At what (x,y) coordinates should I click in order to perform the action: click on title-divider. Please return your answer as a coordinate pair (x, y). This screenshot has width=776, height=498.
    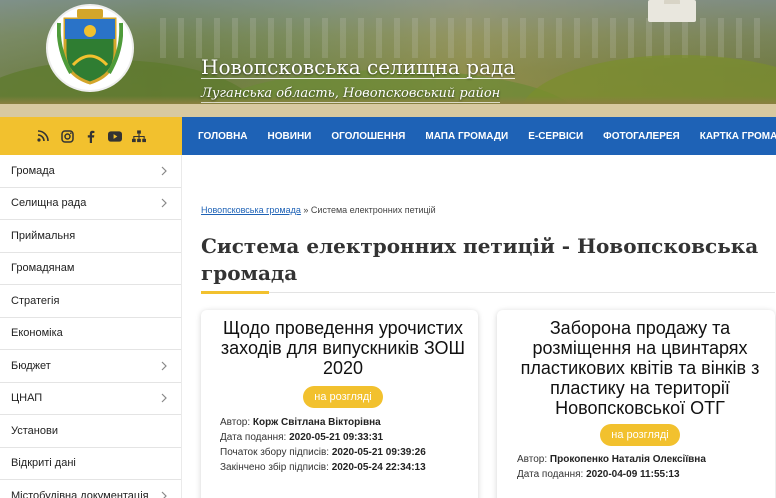
    Looking at the image, I should click on (488, 292).